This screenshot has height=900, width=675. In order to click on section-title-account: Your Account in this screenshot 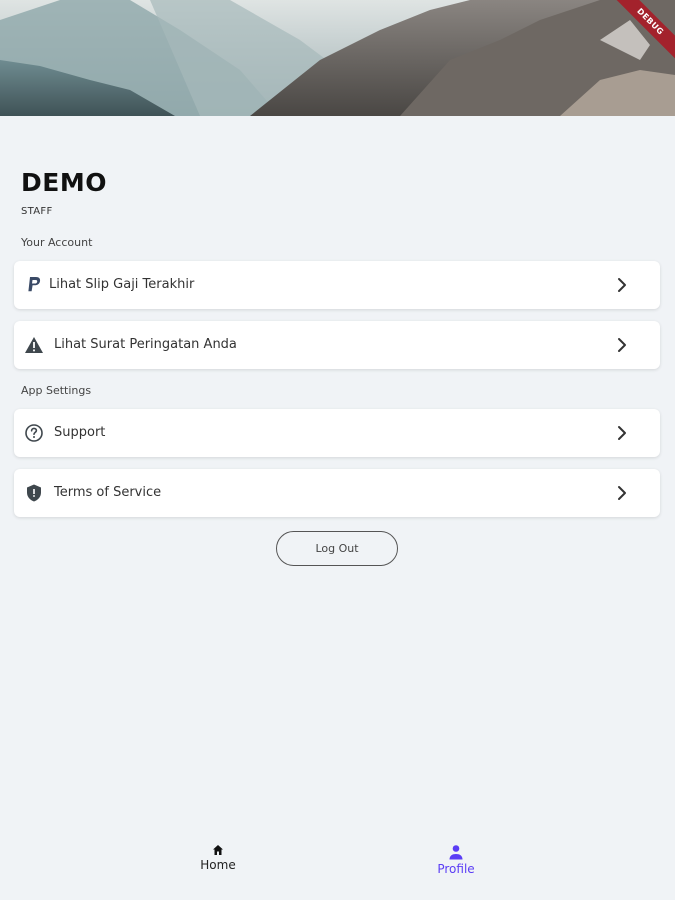, I will do `click(57, 242)`.